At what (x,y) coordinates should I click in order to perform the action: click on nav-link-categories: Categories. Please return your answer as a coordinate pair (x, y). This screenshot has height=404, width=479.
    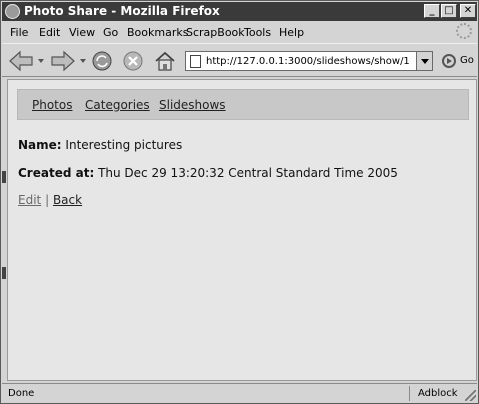
    Looking at the image, I should click on (117, 105).